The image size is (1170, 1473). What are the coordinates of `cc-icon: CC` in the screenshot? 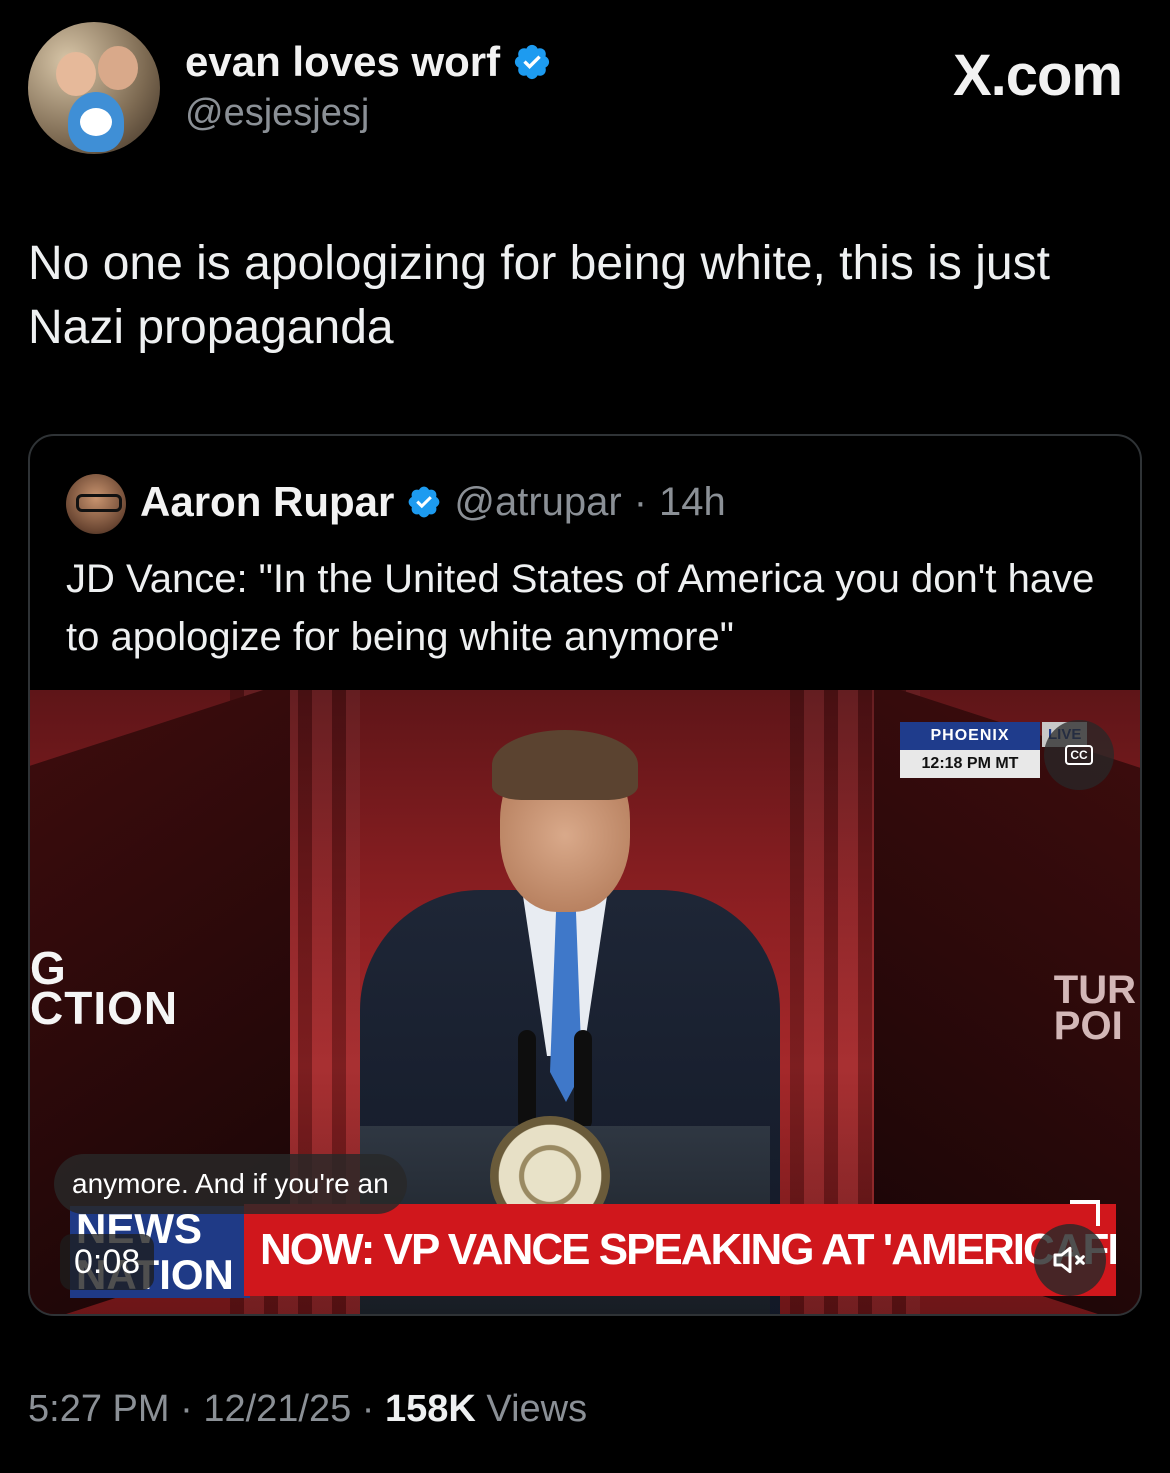 It's located at (1079, 755).